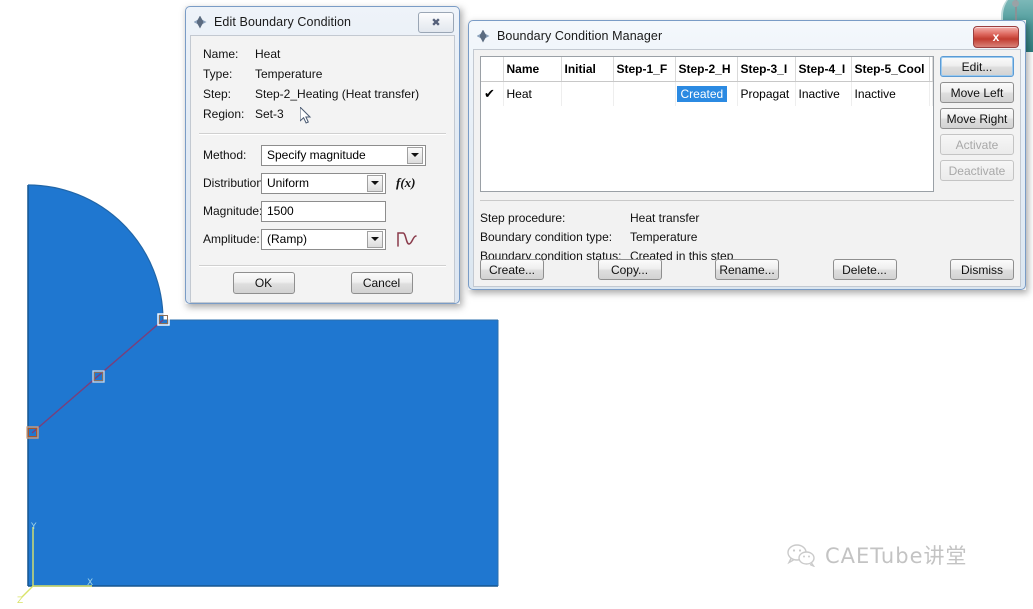  Describe the element at coordinates (289, 74) in the screenshot. I see `type-value: Temperature` at that location.